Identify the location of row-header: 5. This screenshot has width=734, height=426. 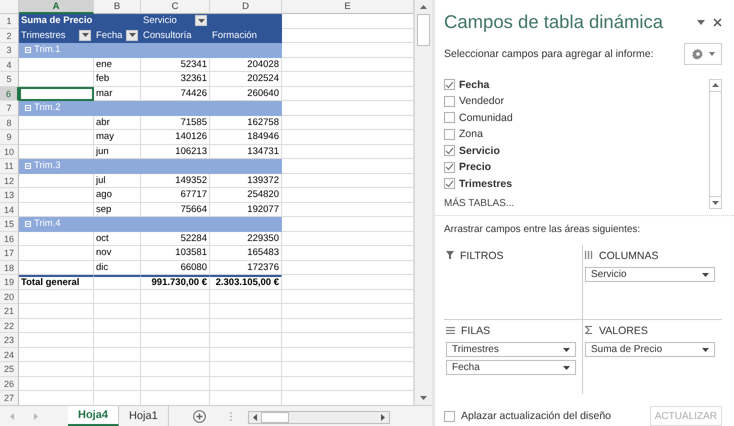
(9, 79).